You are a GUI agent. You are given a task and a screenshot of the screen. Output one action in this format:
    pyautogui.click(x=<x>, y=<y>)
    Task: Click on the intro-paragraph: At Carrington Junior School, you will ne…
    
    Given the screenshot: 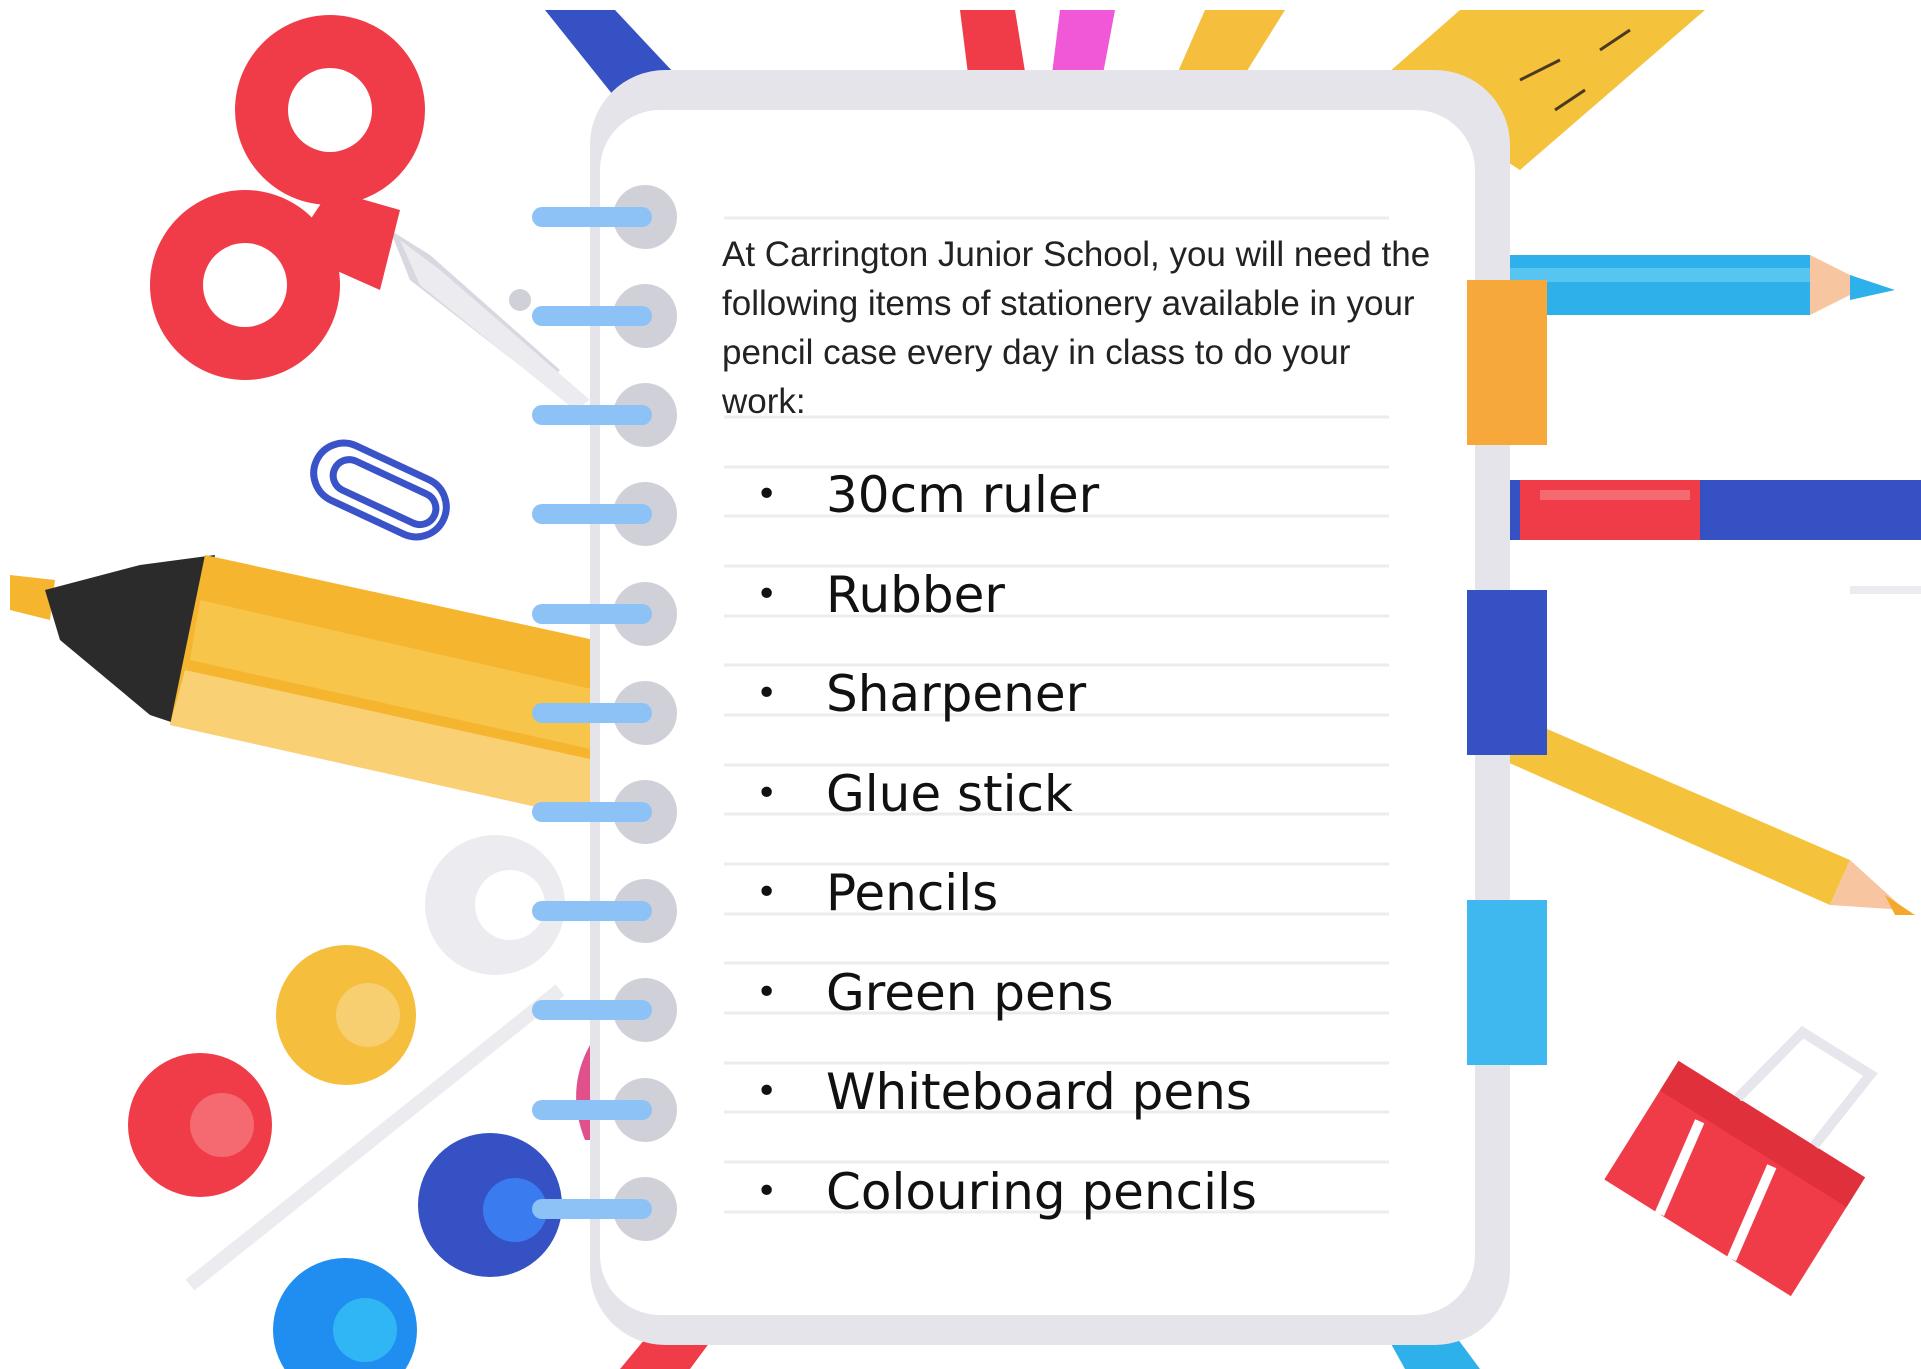 What is the action you would take?
    pyautogui.click(x=1076, y=328)
    